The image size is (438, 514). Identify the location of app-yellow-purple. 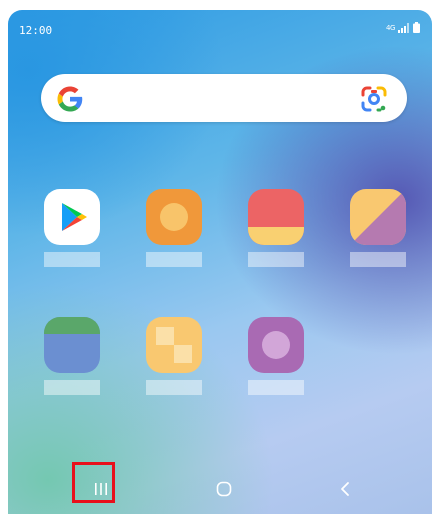
(378, 229).